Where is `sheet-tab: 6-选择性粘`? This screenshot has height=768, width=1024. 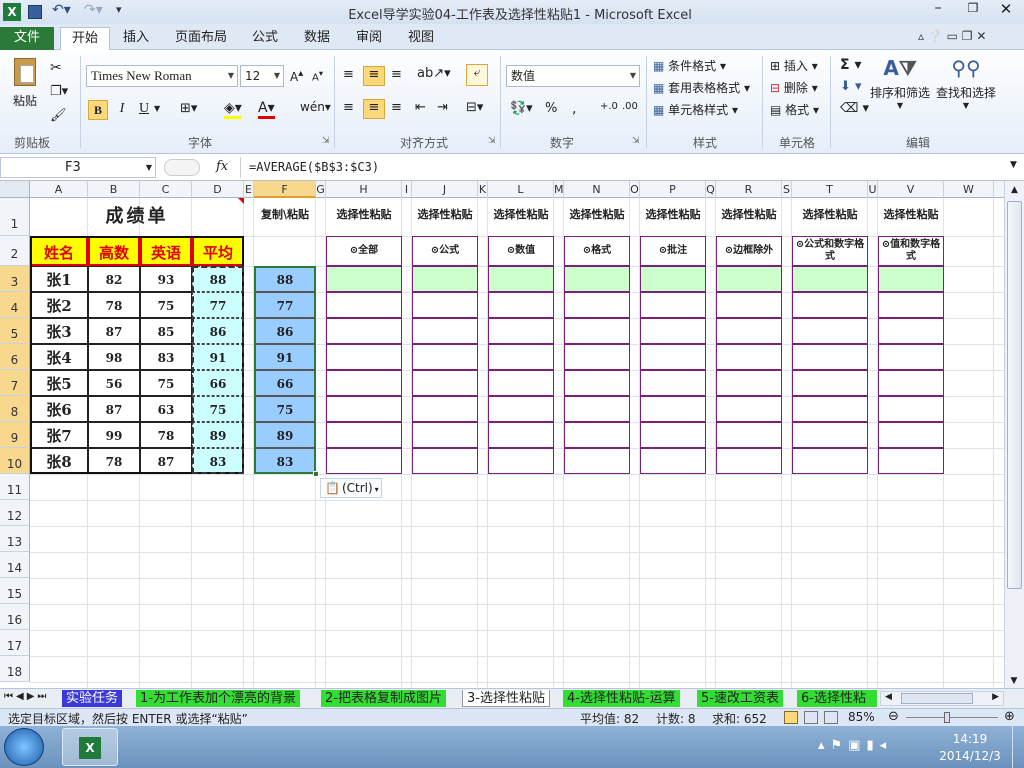
sheet-tab: 6-选择性粘 is located at coordinates (837, 698).